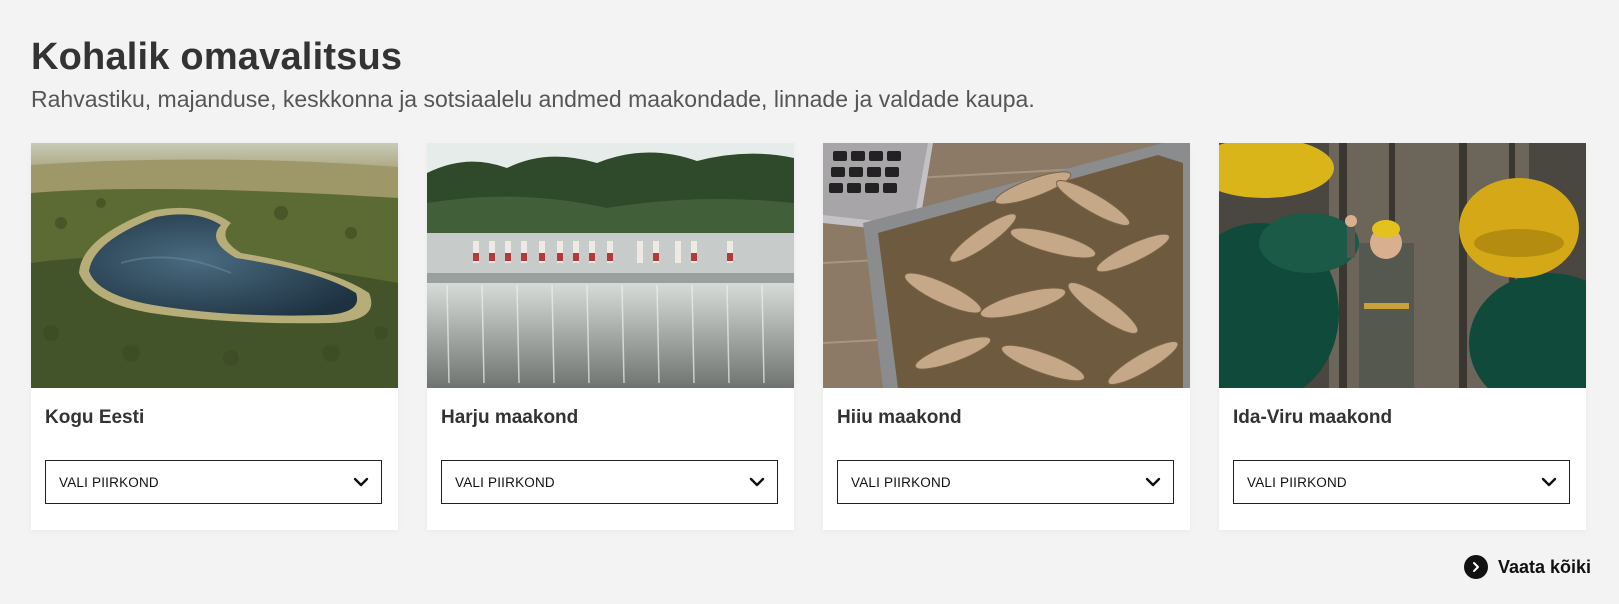 This screenshot has width=1619, height=604. What do you see at coordinates (610, 265) in the screenshot?
I see `waterfall-folk-dancers-photo` at bounding box center [610, 265].